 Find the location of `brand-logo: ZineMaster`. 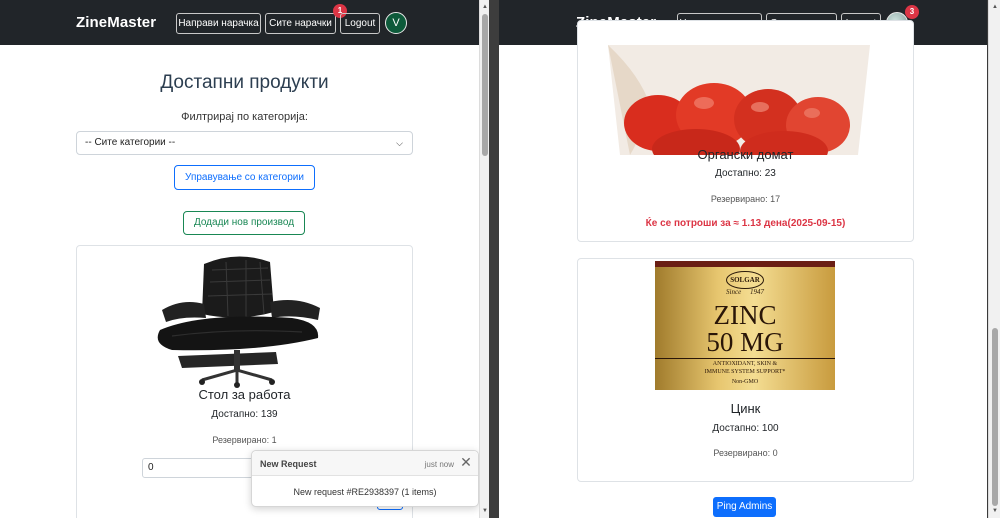

brand-logo: ZineMaster is located at coordinates (116, 22).